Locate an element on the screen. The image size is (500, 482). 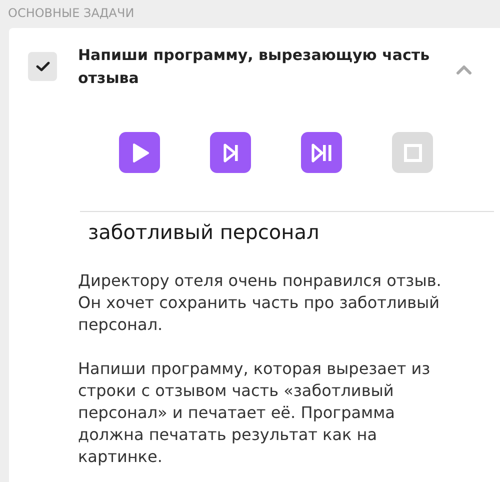
stop-icon is located at coordinates (413, 153).